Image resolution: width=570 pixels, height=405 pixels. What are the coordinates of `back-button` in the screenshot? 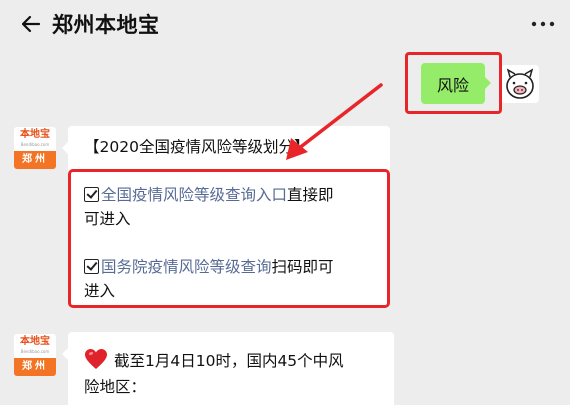 It's located at (31, 24).